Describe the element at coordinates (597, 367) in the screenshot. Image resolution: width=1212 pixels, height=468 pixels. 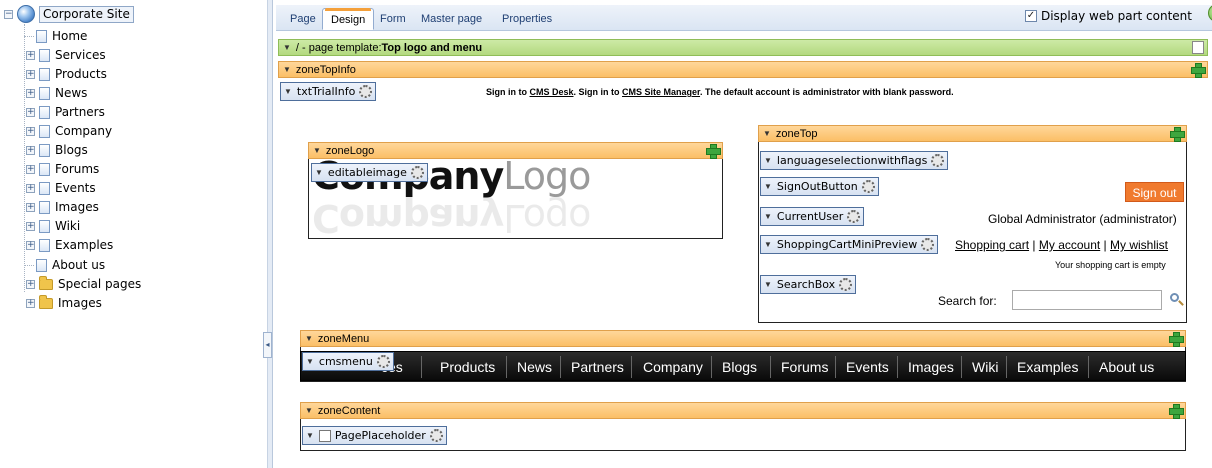
I see `menu-item-partners: Partners` at that location.